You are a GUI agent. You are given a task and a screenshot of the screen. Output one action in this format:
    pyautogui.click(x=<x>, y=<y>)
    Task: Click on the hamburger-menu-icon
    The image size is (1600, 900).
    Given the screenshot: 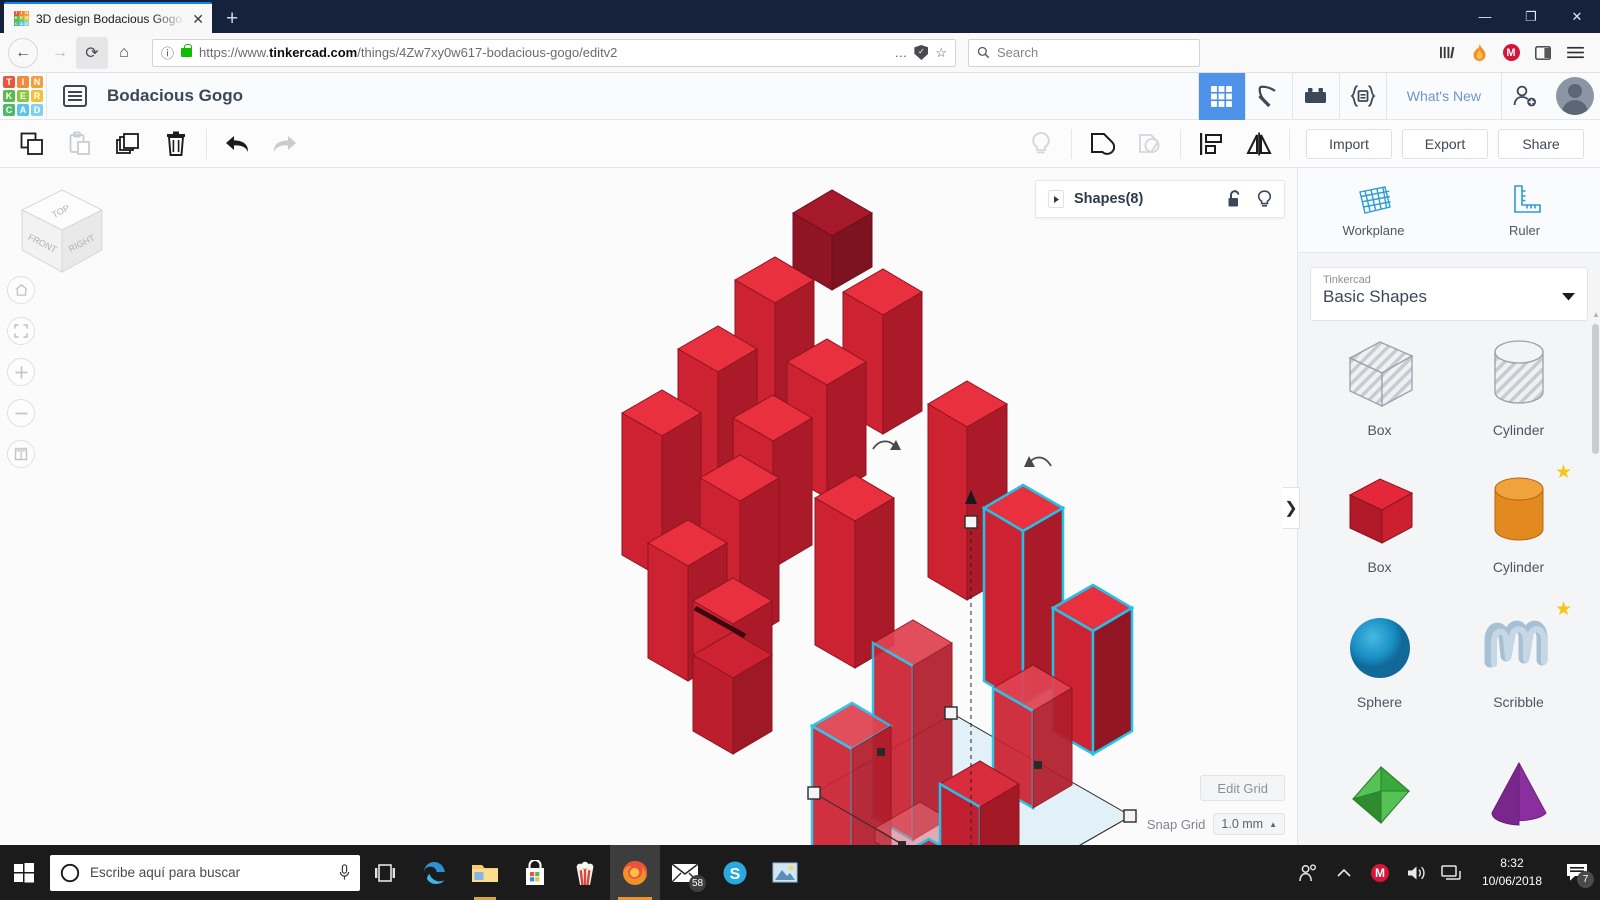 What is the action you would take?
    pyautogui.click(x=1575, y=53)
    